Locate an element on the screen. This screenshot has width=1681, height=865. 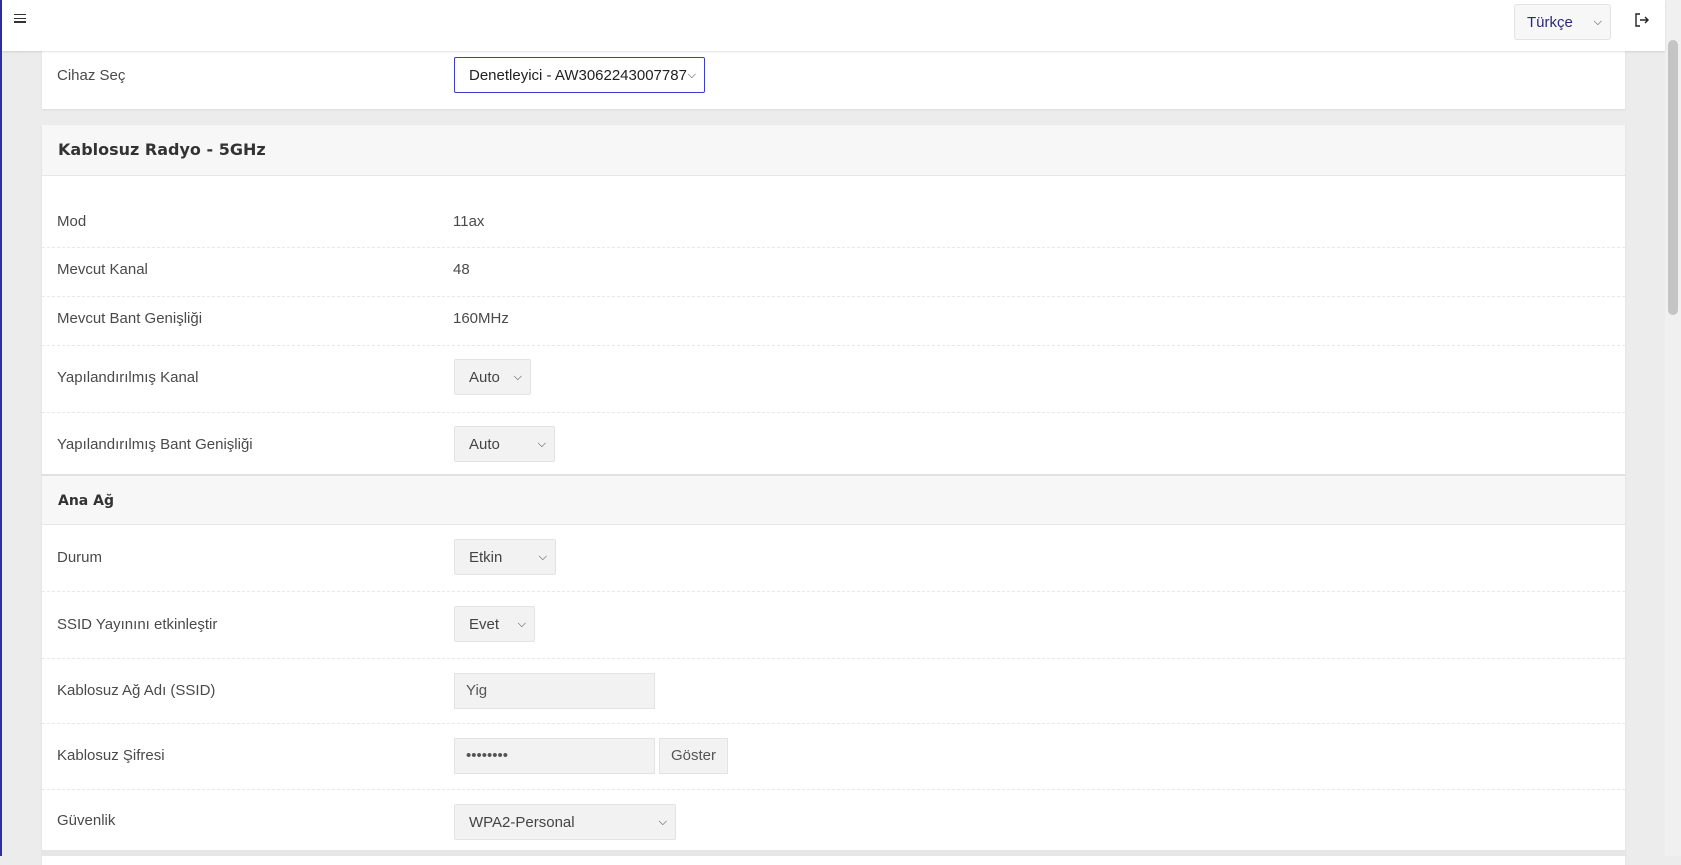
status-row: Durum Etkin ⌵ is located at coordinates (833, 558).